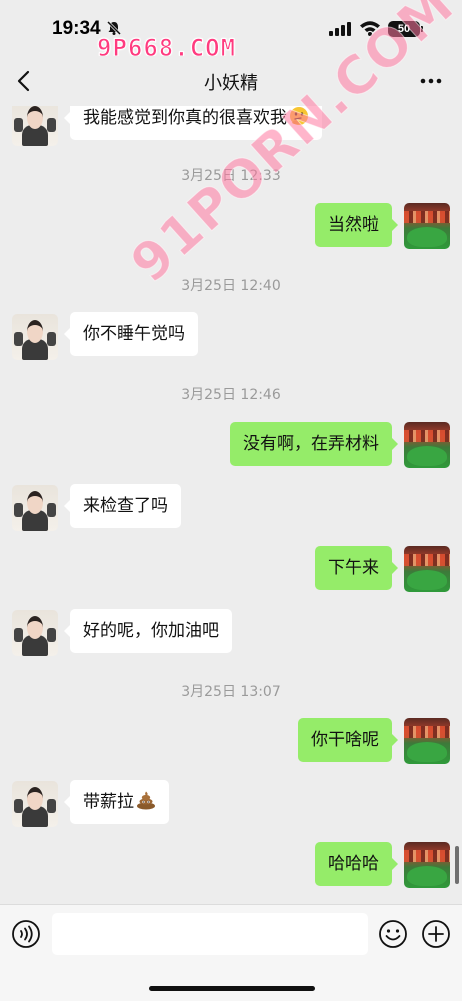 Image resolution: width=462 pixels, height=1001 pixels. Describe the element at coordinates (146, 800) in the screenshot. I see `pile-of-poo-icon` at that location.